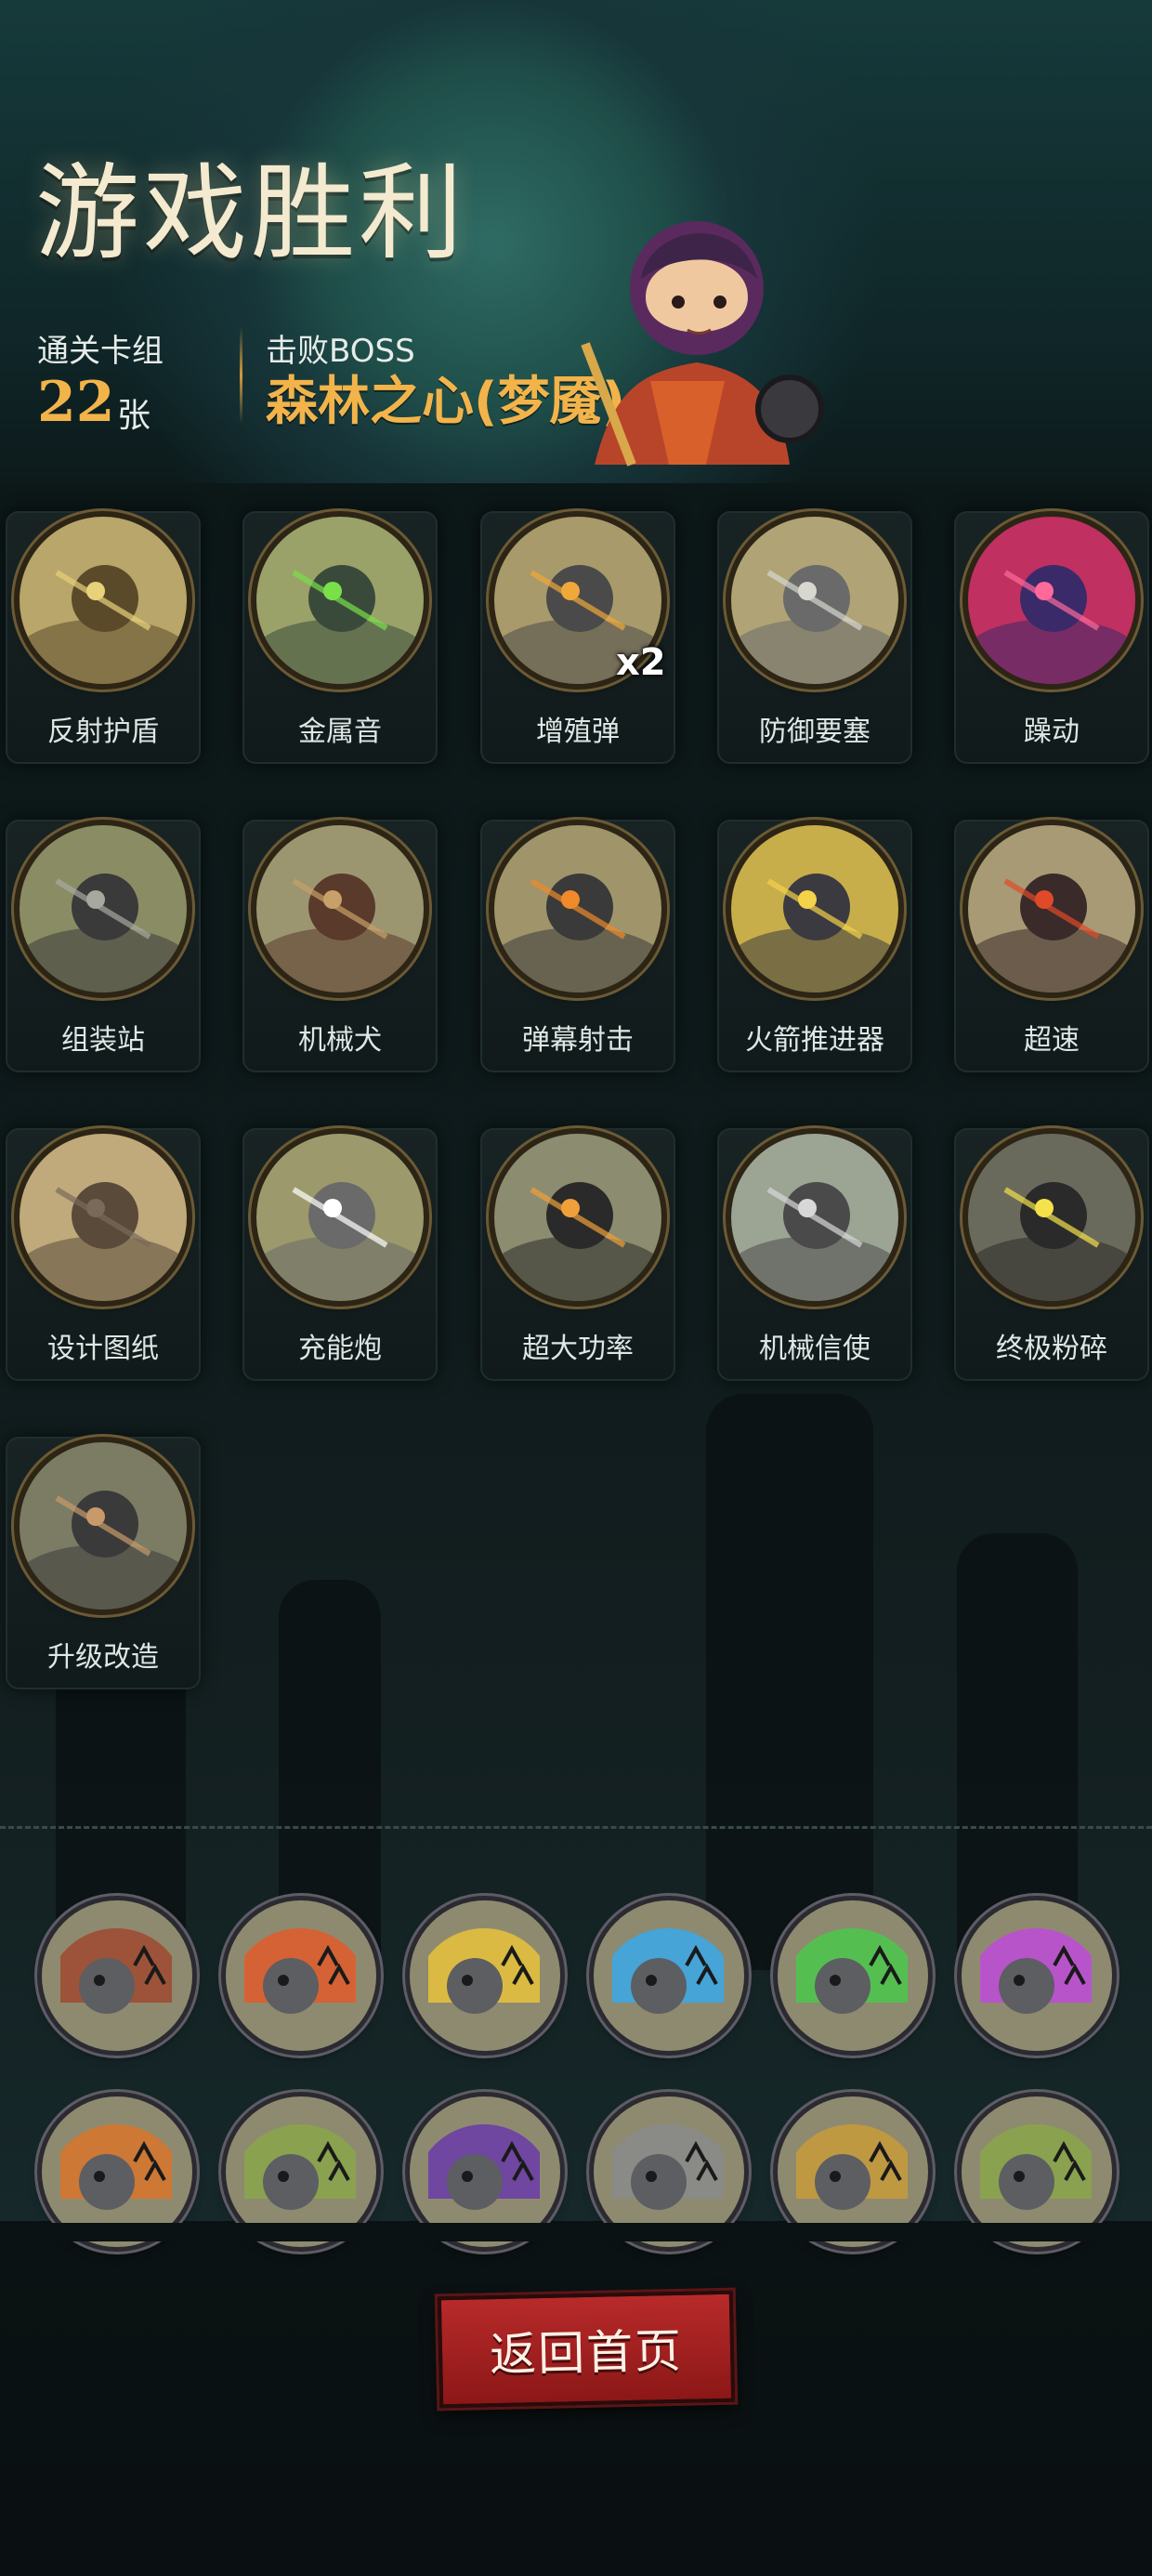 The width and height of the screenshot is (1152, 2576). I want to click on card-14: 机械信使, so click(814, 1254).